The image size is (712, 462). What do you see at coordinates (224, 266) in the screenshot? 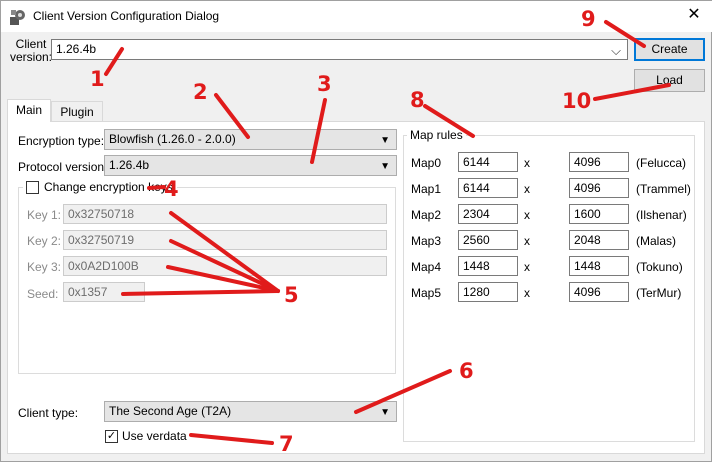
I see `callout-arrow-5b` at bounding box center [224, 266].